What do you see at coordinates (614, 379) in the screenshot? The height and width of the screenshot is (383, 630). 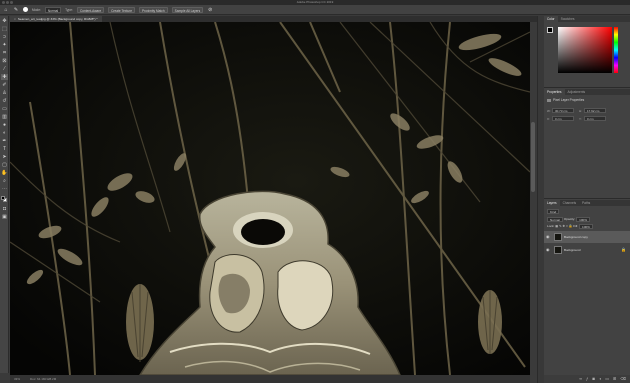 I see `new-layer-icon: ⊞` at bounding box center [614, 379].